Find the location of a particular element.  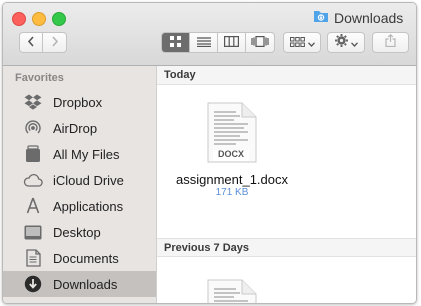

view-mode-control is located at coordinates (218, 42).